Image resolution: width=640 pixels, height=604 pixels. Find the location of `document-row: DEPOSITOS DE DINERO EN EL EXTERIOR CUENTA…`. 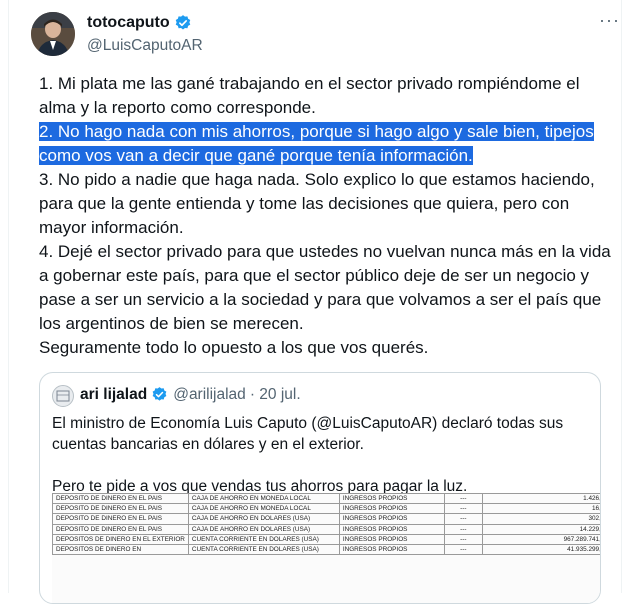

document-row: DEPOSITOS DE DINERO EN EL EXTERIOR CUENTA… is located at coordinates (326, 539).